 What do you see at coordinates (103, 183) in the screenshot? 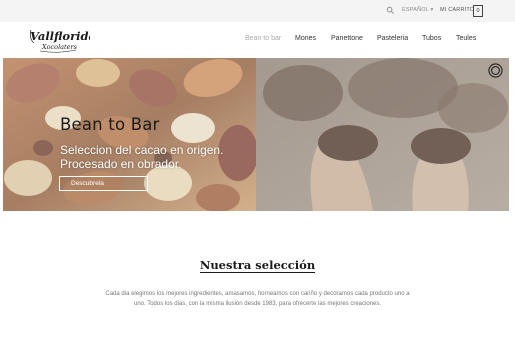
I see `discover-button: Descubrela` at bounding box center [103, 183].